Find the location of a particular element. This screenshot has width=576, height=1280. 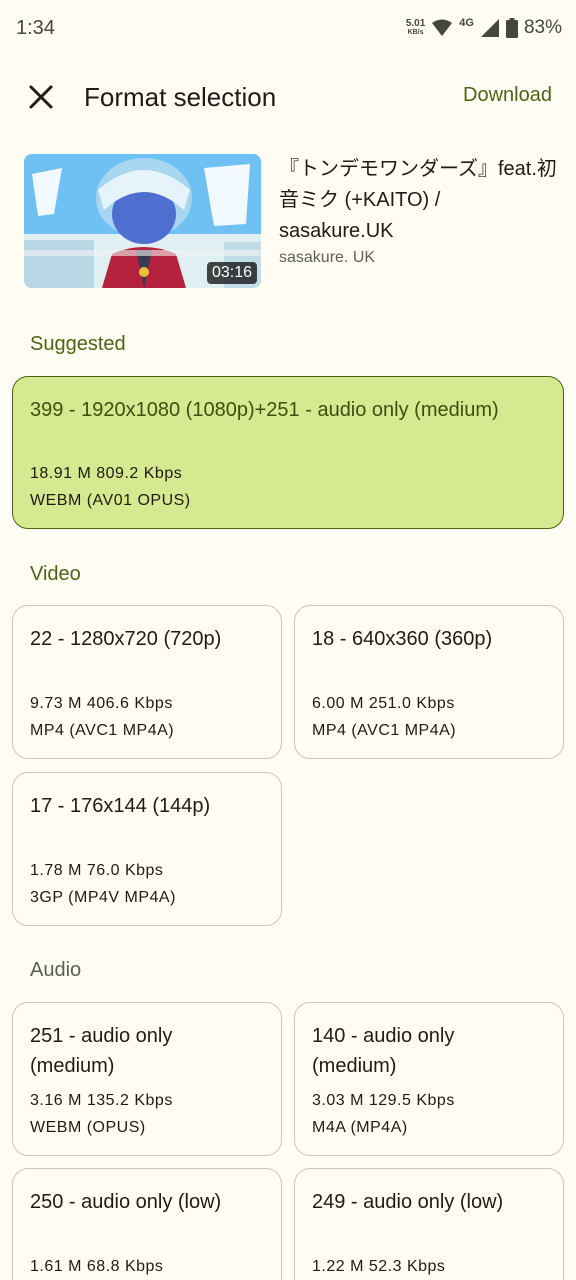

format-size-bitrate: 9.73 M 406.6 Kbps is located at coordinates (101, 703).